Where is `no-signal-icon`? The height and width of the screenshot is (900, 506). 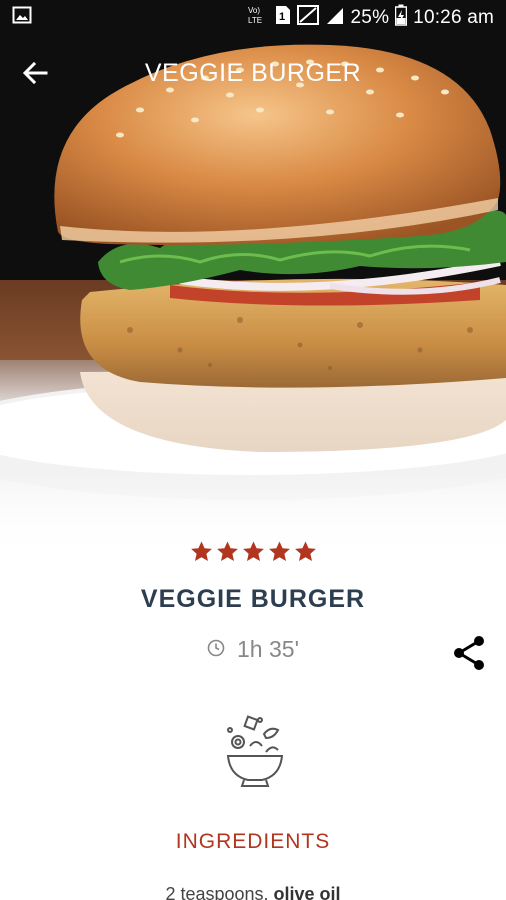
no-signal-icon is located at coordinates (307, 18).